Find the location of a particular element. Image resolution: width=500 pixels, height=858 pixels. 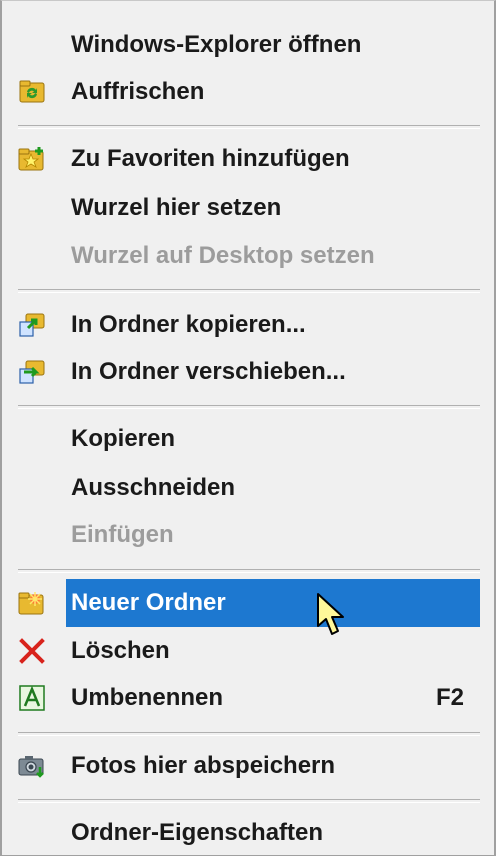

menu-item-cut: Ausschneiden is located at coordinates (242, 488).